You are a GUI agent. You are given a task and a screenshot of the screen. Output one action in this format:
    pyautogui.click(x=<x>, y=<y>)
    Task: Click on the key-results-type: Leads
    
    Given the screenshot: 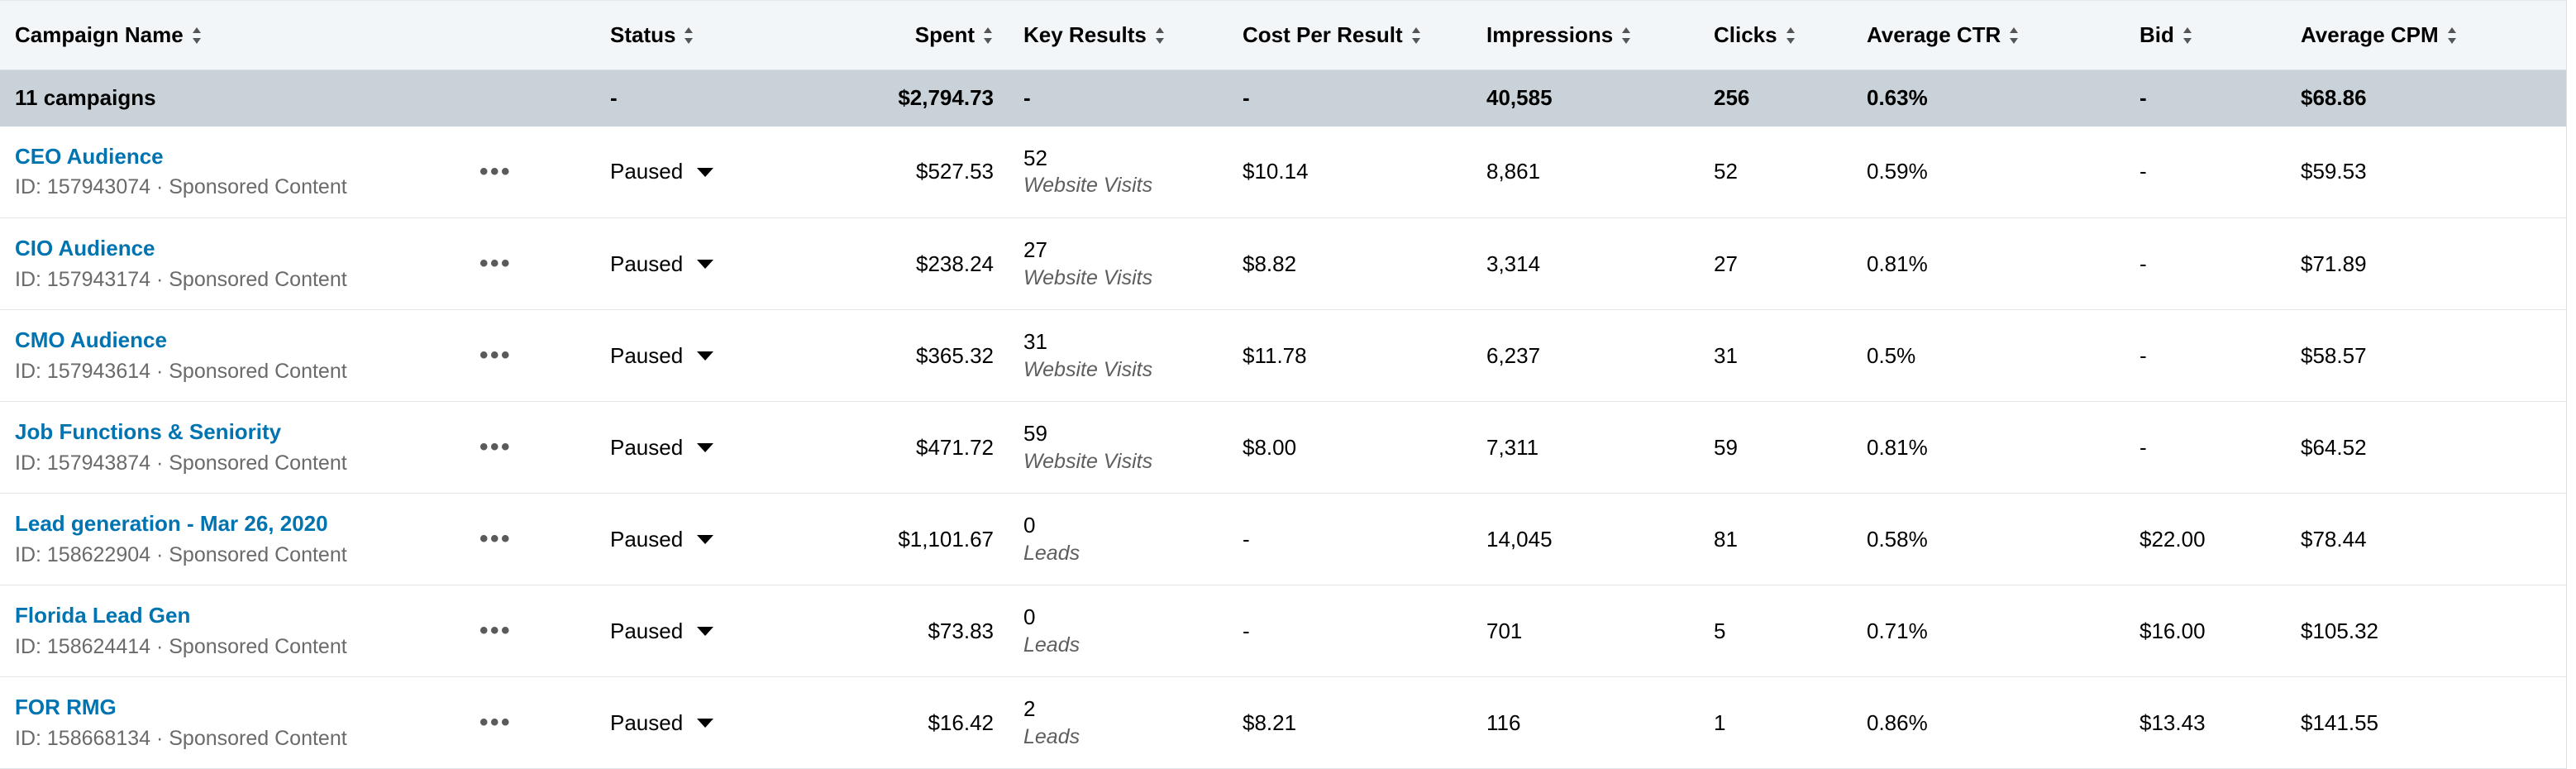 What is the action you would take?
    pyautogui.click(x=1051, y=645)
    